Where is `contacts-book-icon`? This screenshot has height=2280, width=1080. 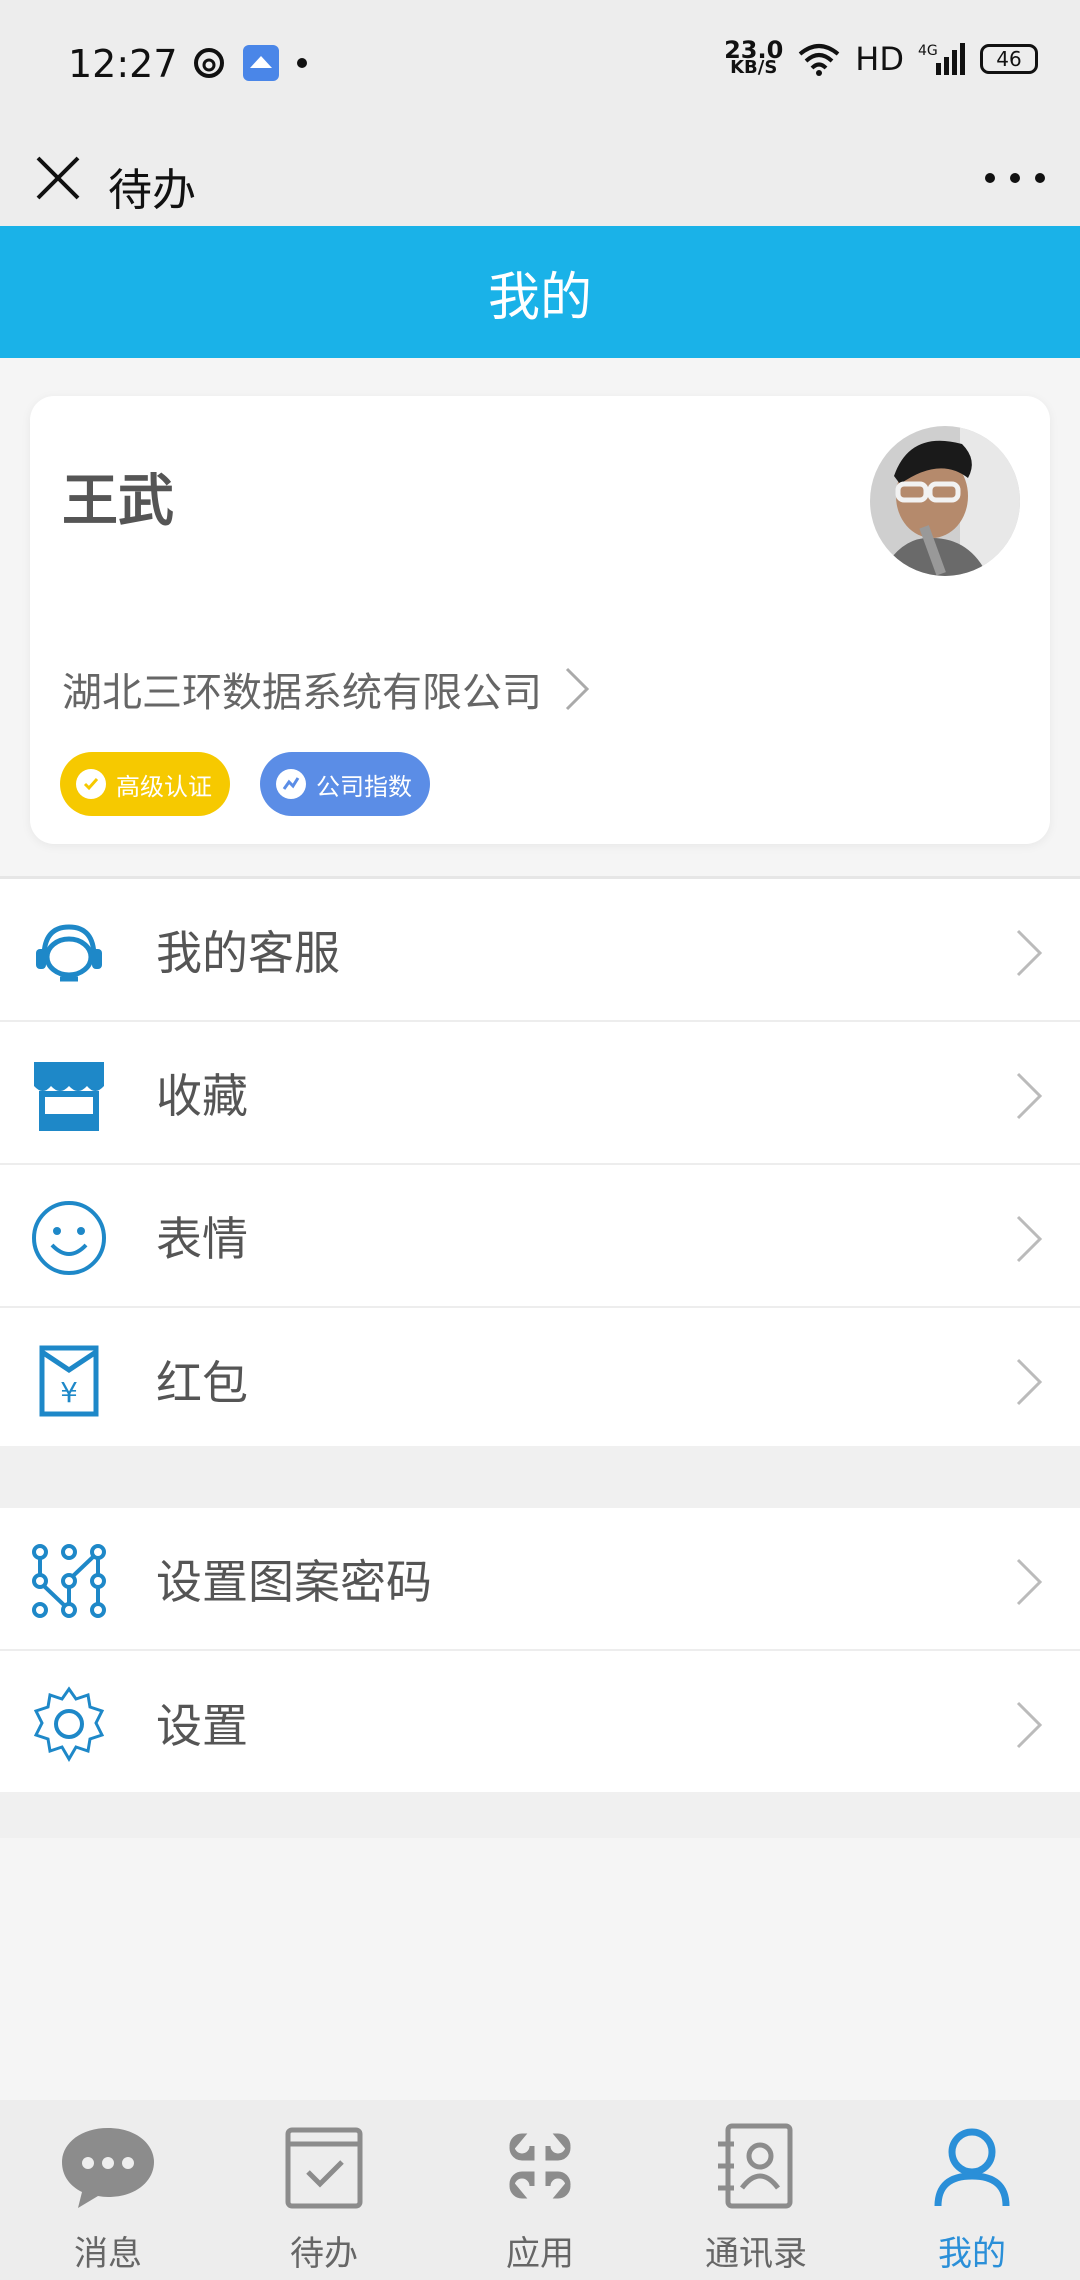
contacts-book-icon is located at coordinates (755, 2166).